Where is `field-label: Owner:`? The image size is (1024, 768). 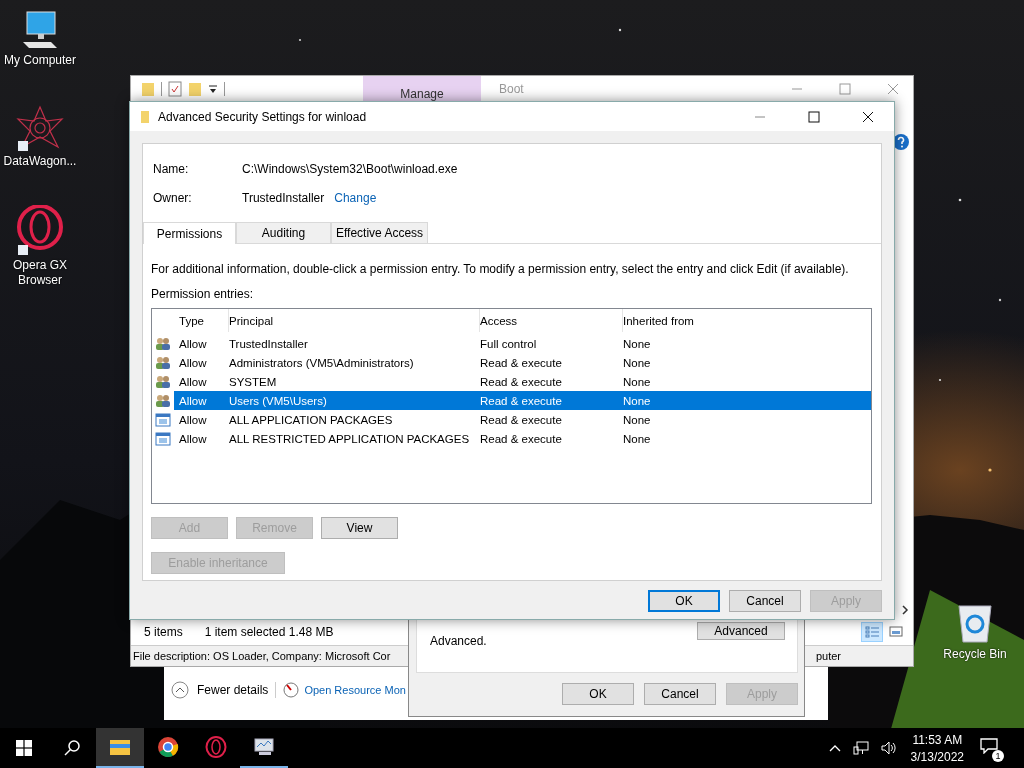
field-label: Owner: is located at coordinates (173, 197).